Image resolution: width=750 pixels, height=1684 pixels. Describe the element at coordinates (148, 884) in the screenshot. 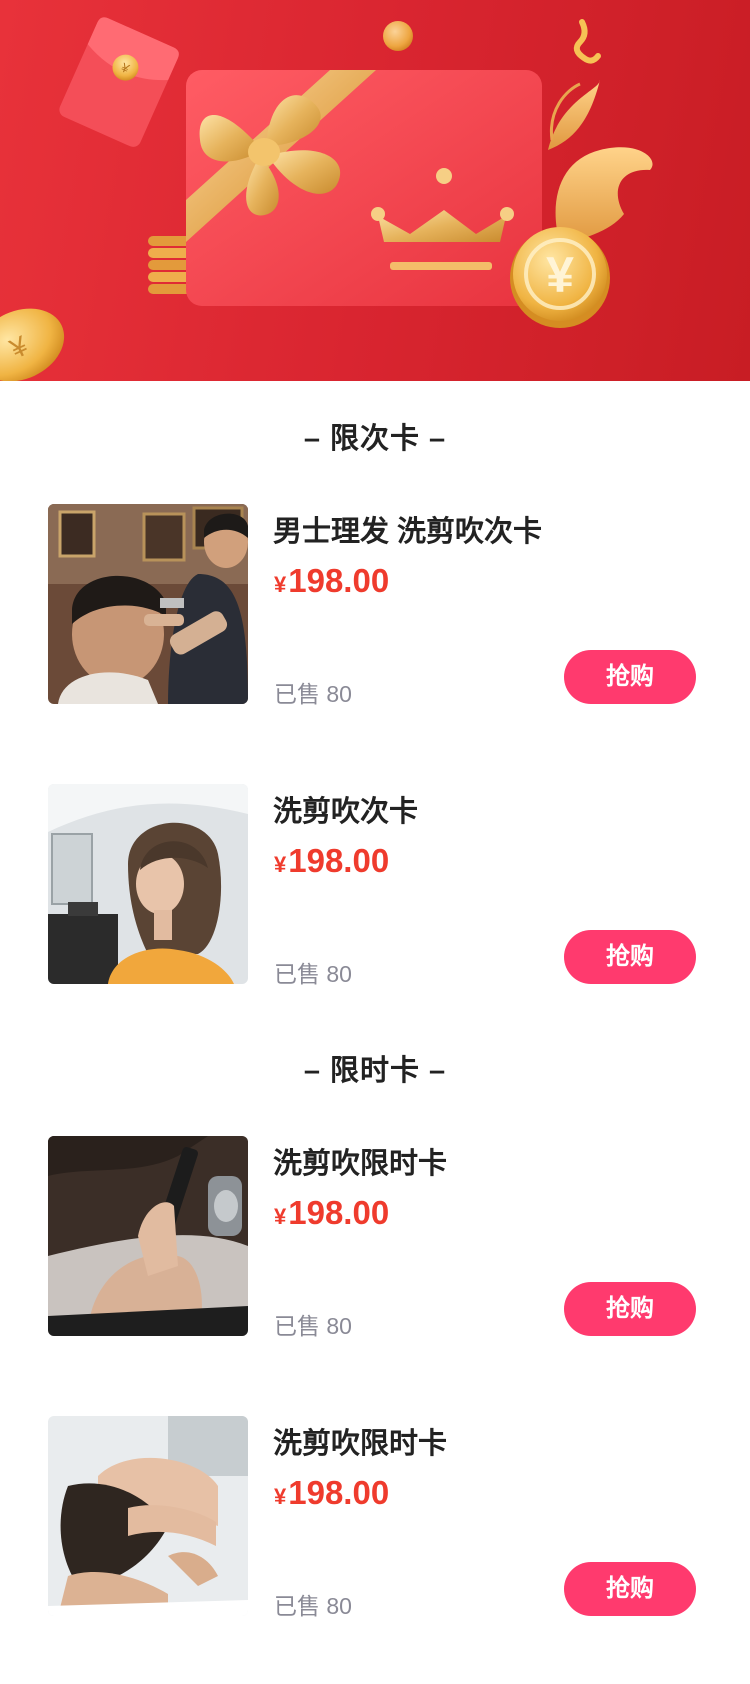

I see `product-image-salon-woman` at that location.